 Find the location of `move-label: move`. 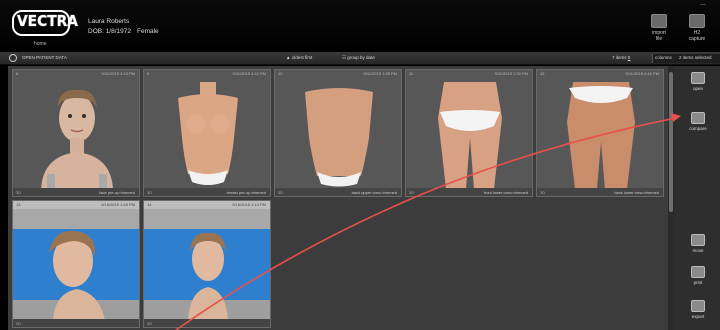

move-label: move is located at coordinates (698, 250).